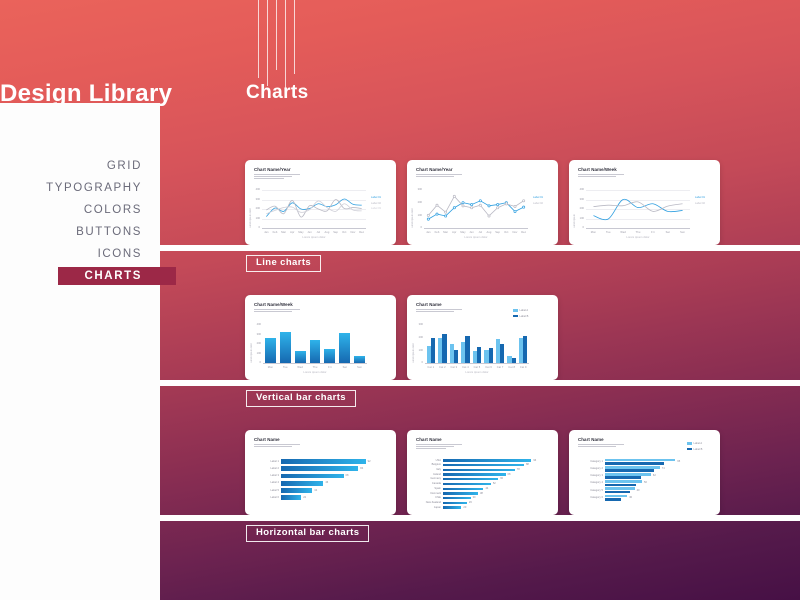 This screenshot has width=800, height=600. I want to click on bar-value-label: 52, so click(494, 484).